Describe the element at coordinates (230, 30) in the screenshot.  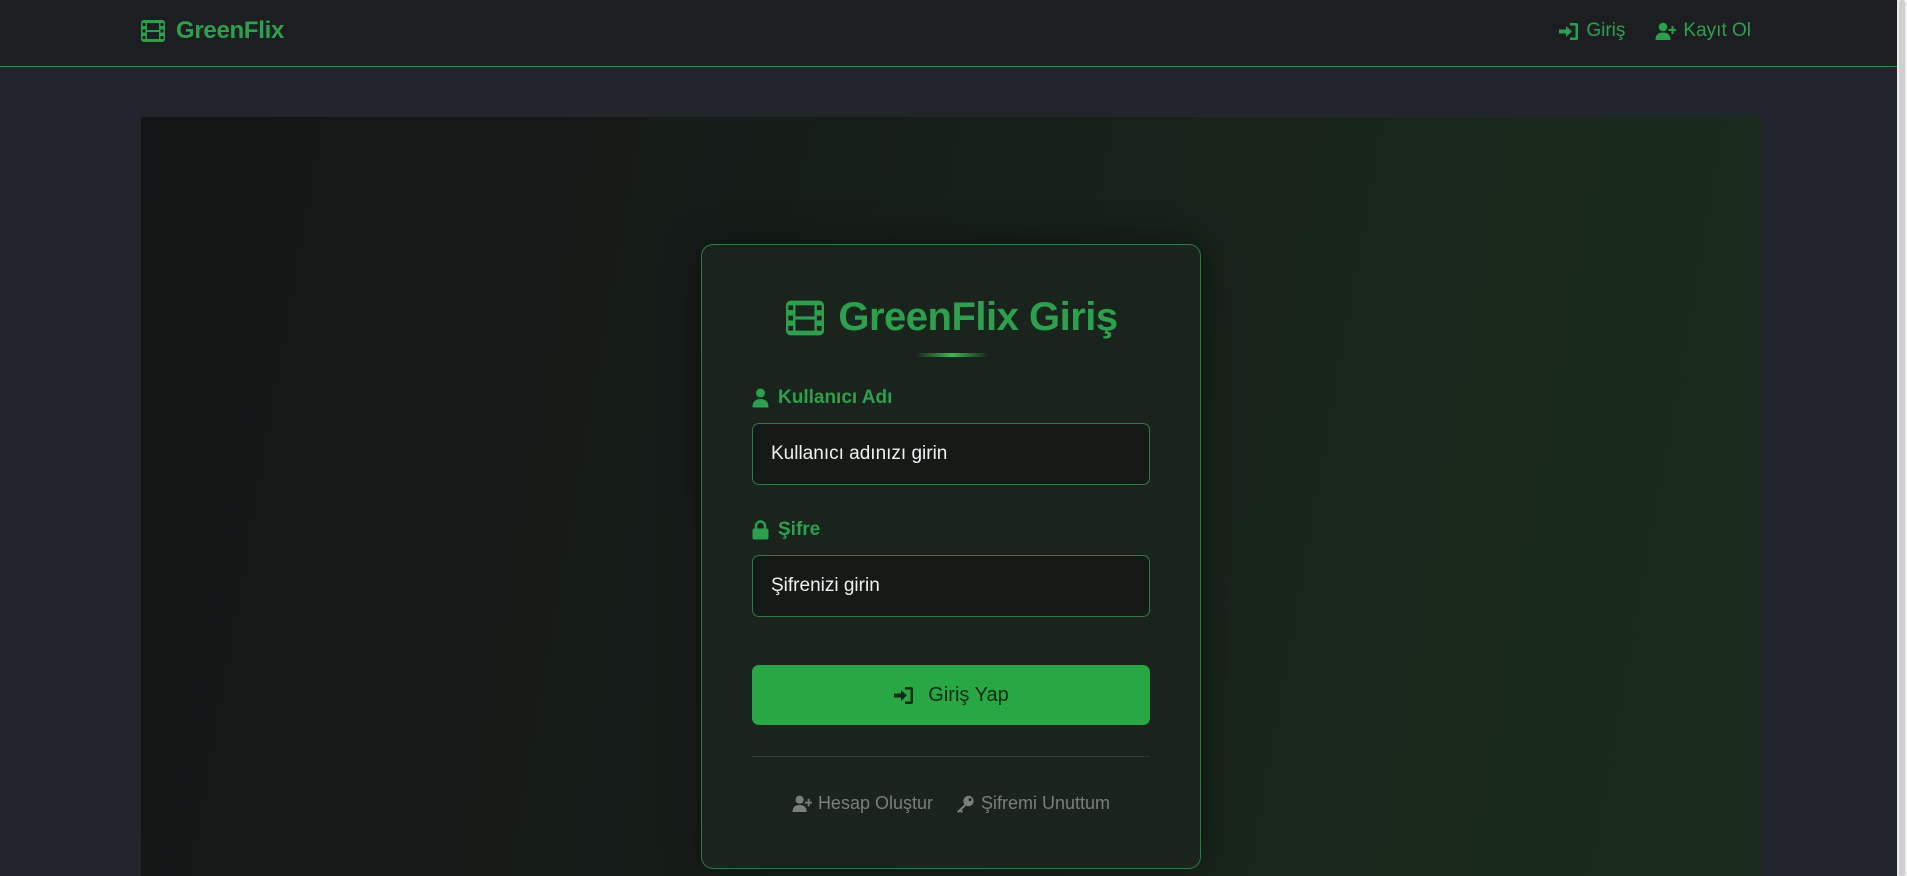
I see `brand-name: GreenFlix` at that location.